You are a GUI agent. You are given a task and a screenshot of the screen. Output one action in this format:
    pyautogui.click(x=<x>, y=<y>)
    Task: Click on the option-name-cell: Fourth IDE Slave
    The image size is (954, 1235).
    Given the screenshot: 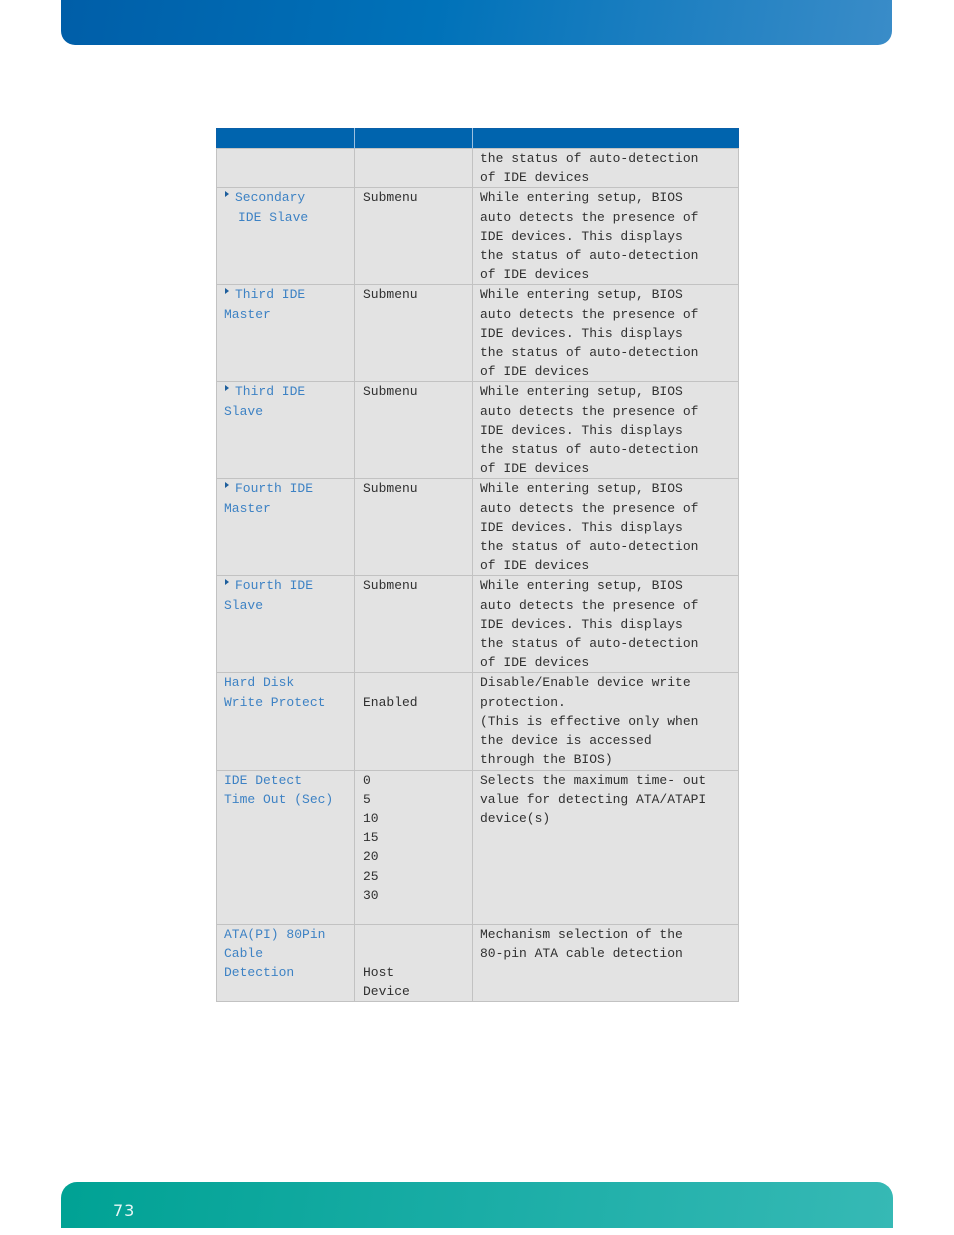 What is the action you would take?
    pyautogui.click(x=285, y=624)
    